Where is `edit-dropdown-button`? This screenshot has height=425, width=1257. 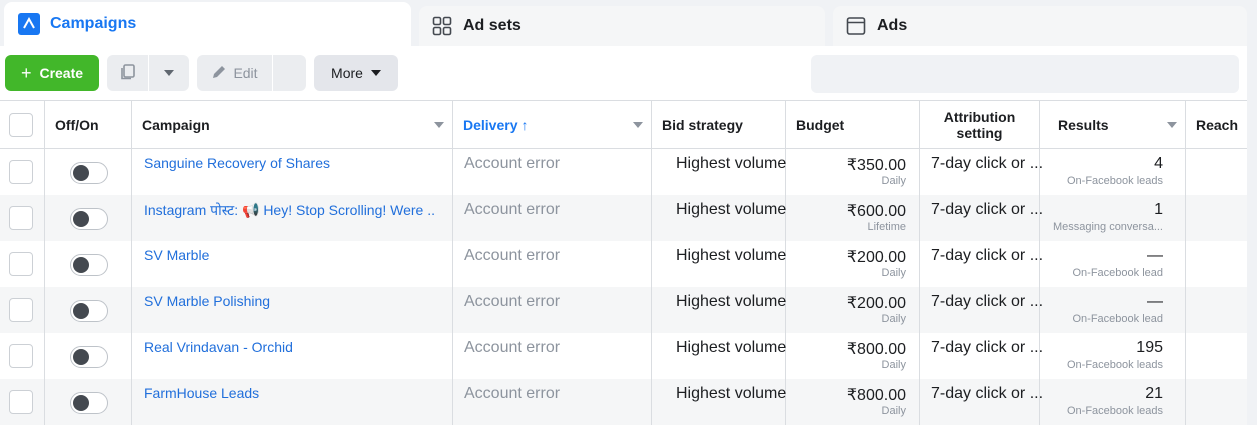 edit-dropdown-button is located at coordinates (289, 73).